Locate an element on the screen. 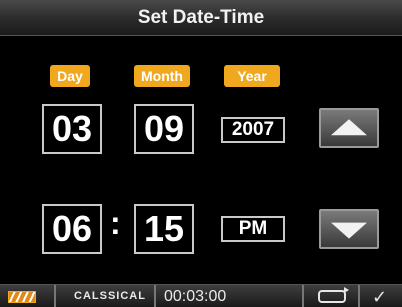 The image size is (402, 307). elapsed-time: 00:03:00 is located at coordinates (195, 296).